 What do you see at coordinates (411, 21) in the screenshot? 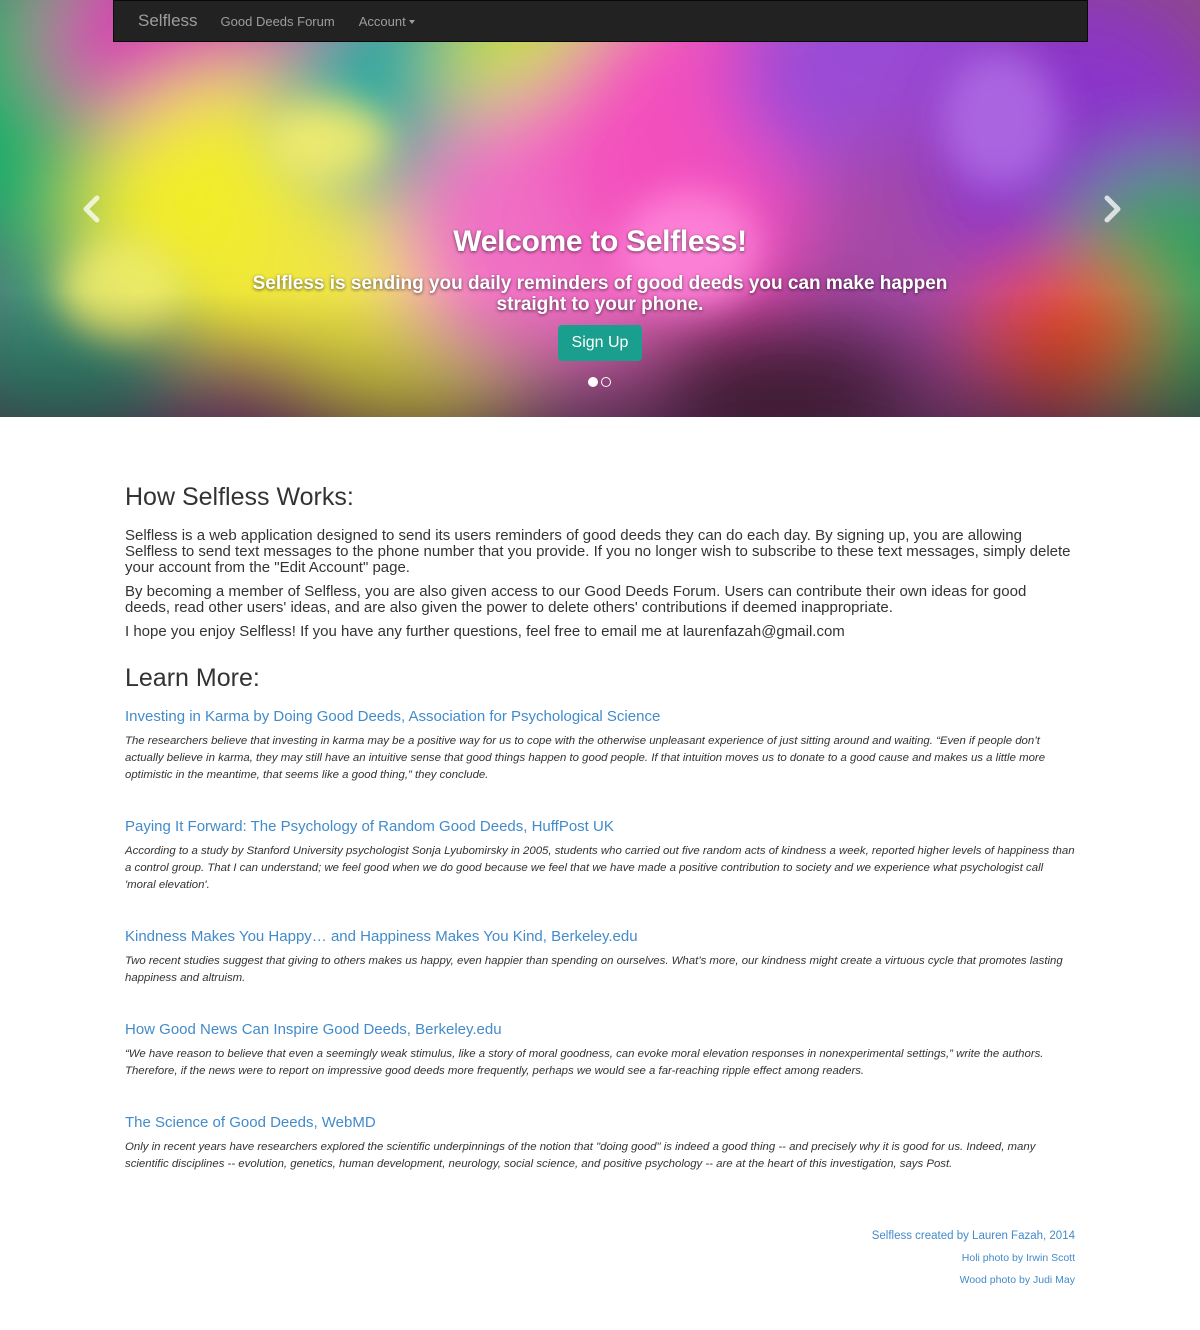
I see `caret-down-icon` at bounding box center [411, 21].